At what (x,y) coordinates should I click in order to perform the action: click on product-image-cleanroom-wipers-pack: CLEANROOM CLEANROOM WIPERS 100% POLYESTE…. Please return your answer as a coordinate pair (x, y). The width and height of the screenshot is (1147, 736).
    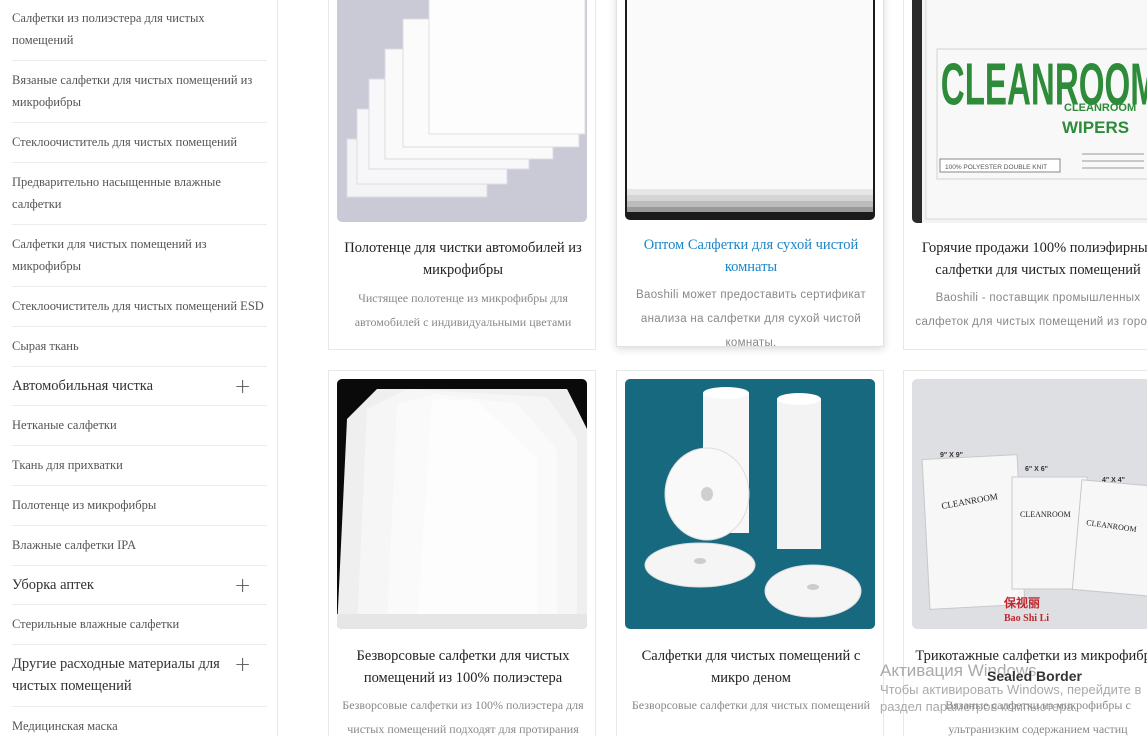
    Looking at the image, I should click on (1029, 111).